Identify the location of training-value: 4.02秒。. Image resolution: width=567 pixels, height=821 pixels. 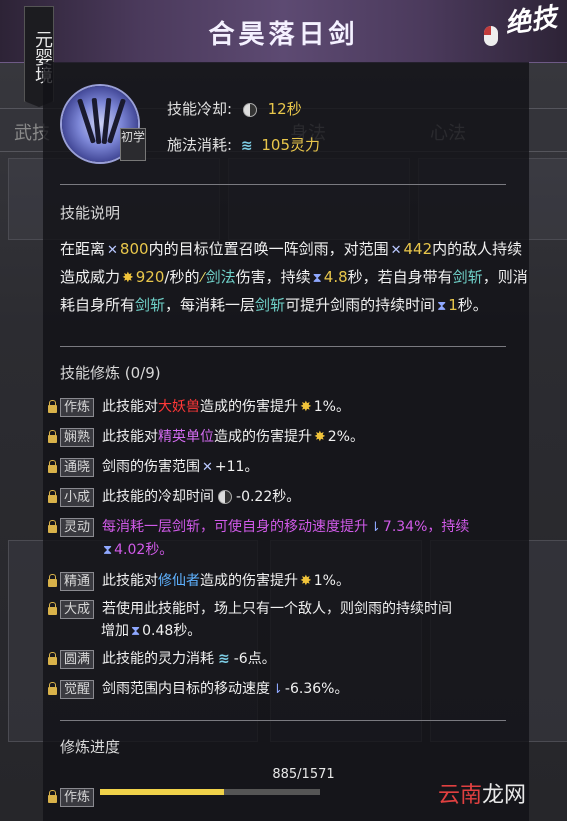
(144, 550).